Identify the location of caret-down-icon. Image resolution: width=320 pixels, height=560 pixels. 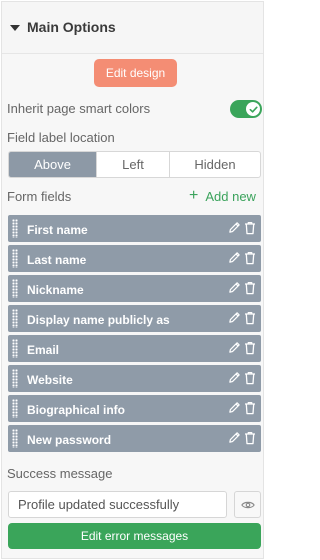
(15, 28).